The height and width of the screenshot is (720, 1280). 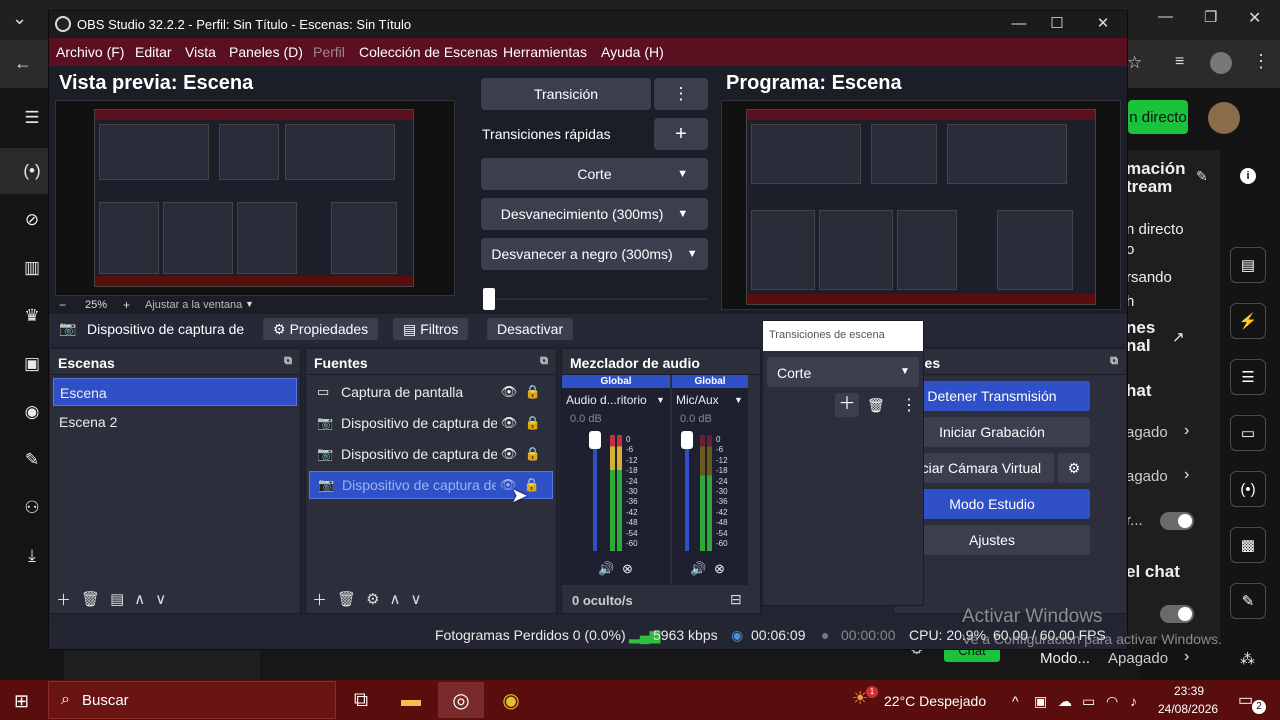 I want to click on cloud-icon: ☁, so click(x=1065, y=701).